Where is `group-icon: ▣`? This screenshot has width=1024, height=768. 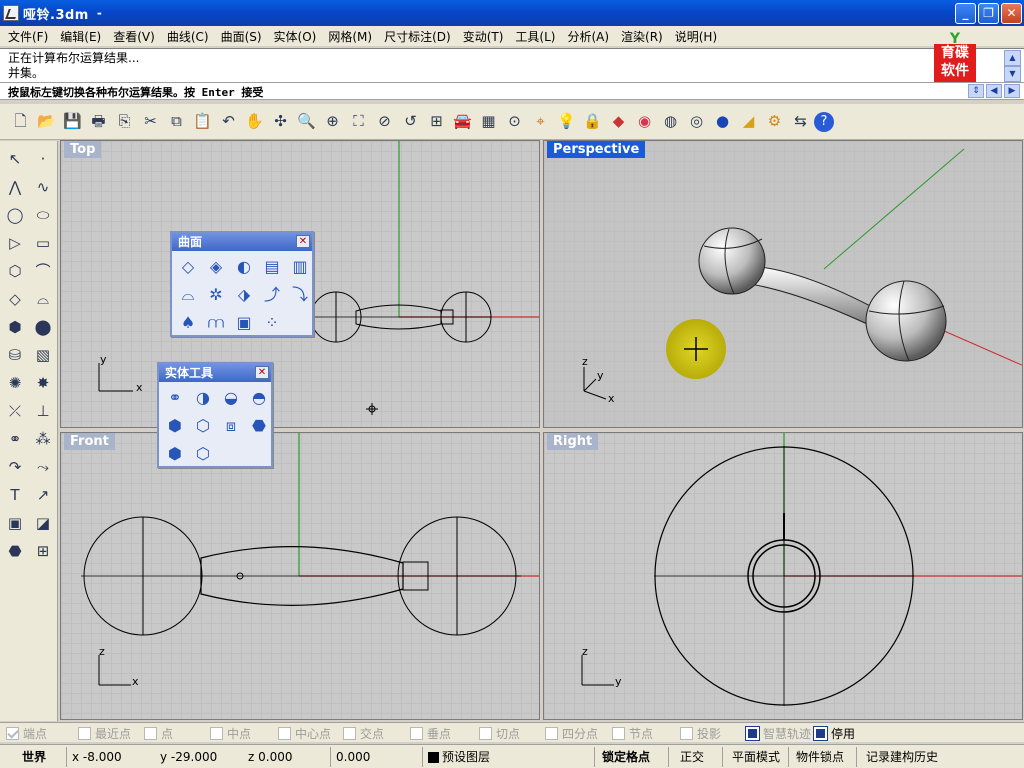
group-icon: ▣ is located at coordinates (15, 523).